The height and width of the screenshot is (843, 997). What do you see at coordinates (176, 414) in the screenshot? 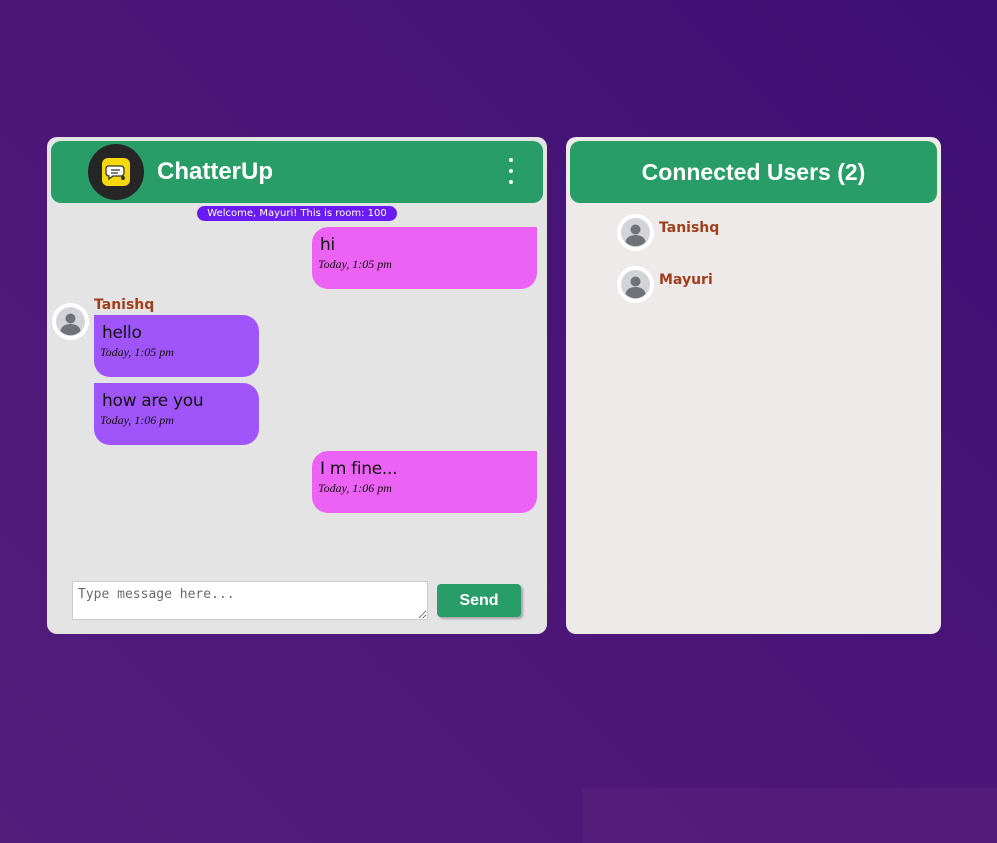
I see `incoming-message: how are you Today, 1:06 pm` at bounding box center [176, 414].